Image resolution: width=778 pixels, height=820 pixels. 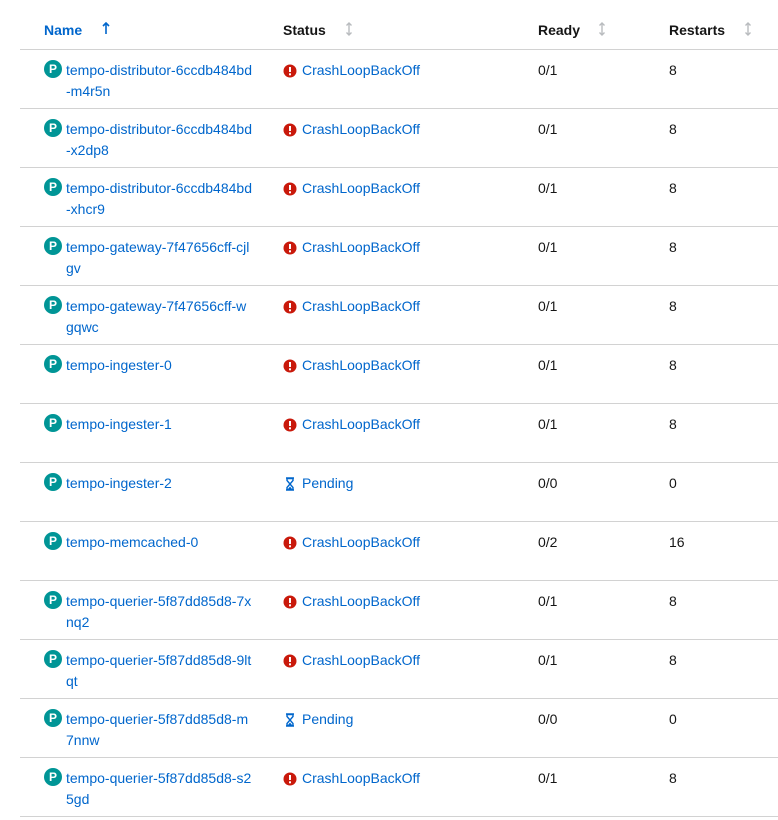 I want to click on pod-name-cell: Ptempo-memcached-0, so click(x=149, y=542).